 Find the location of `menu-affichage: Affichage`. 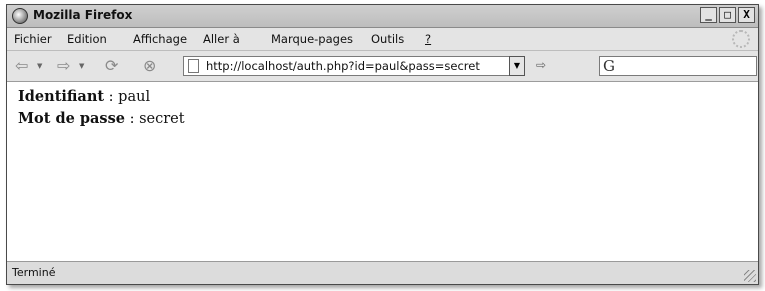

menu-affichage: Affichage is located at coordinates (160, 39).